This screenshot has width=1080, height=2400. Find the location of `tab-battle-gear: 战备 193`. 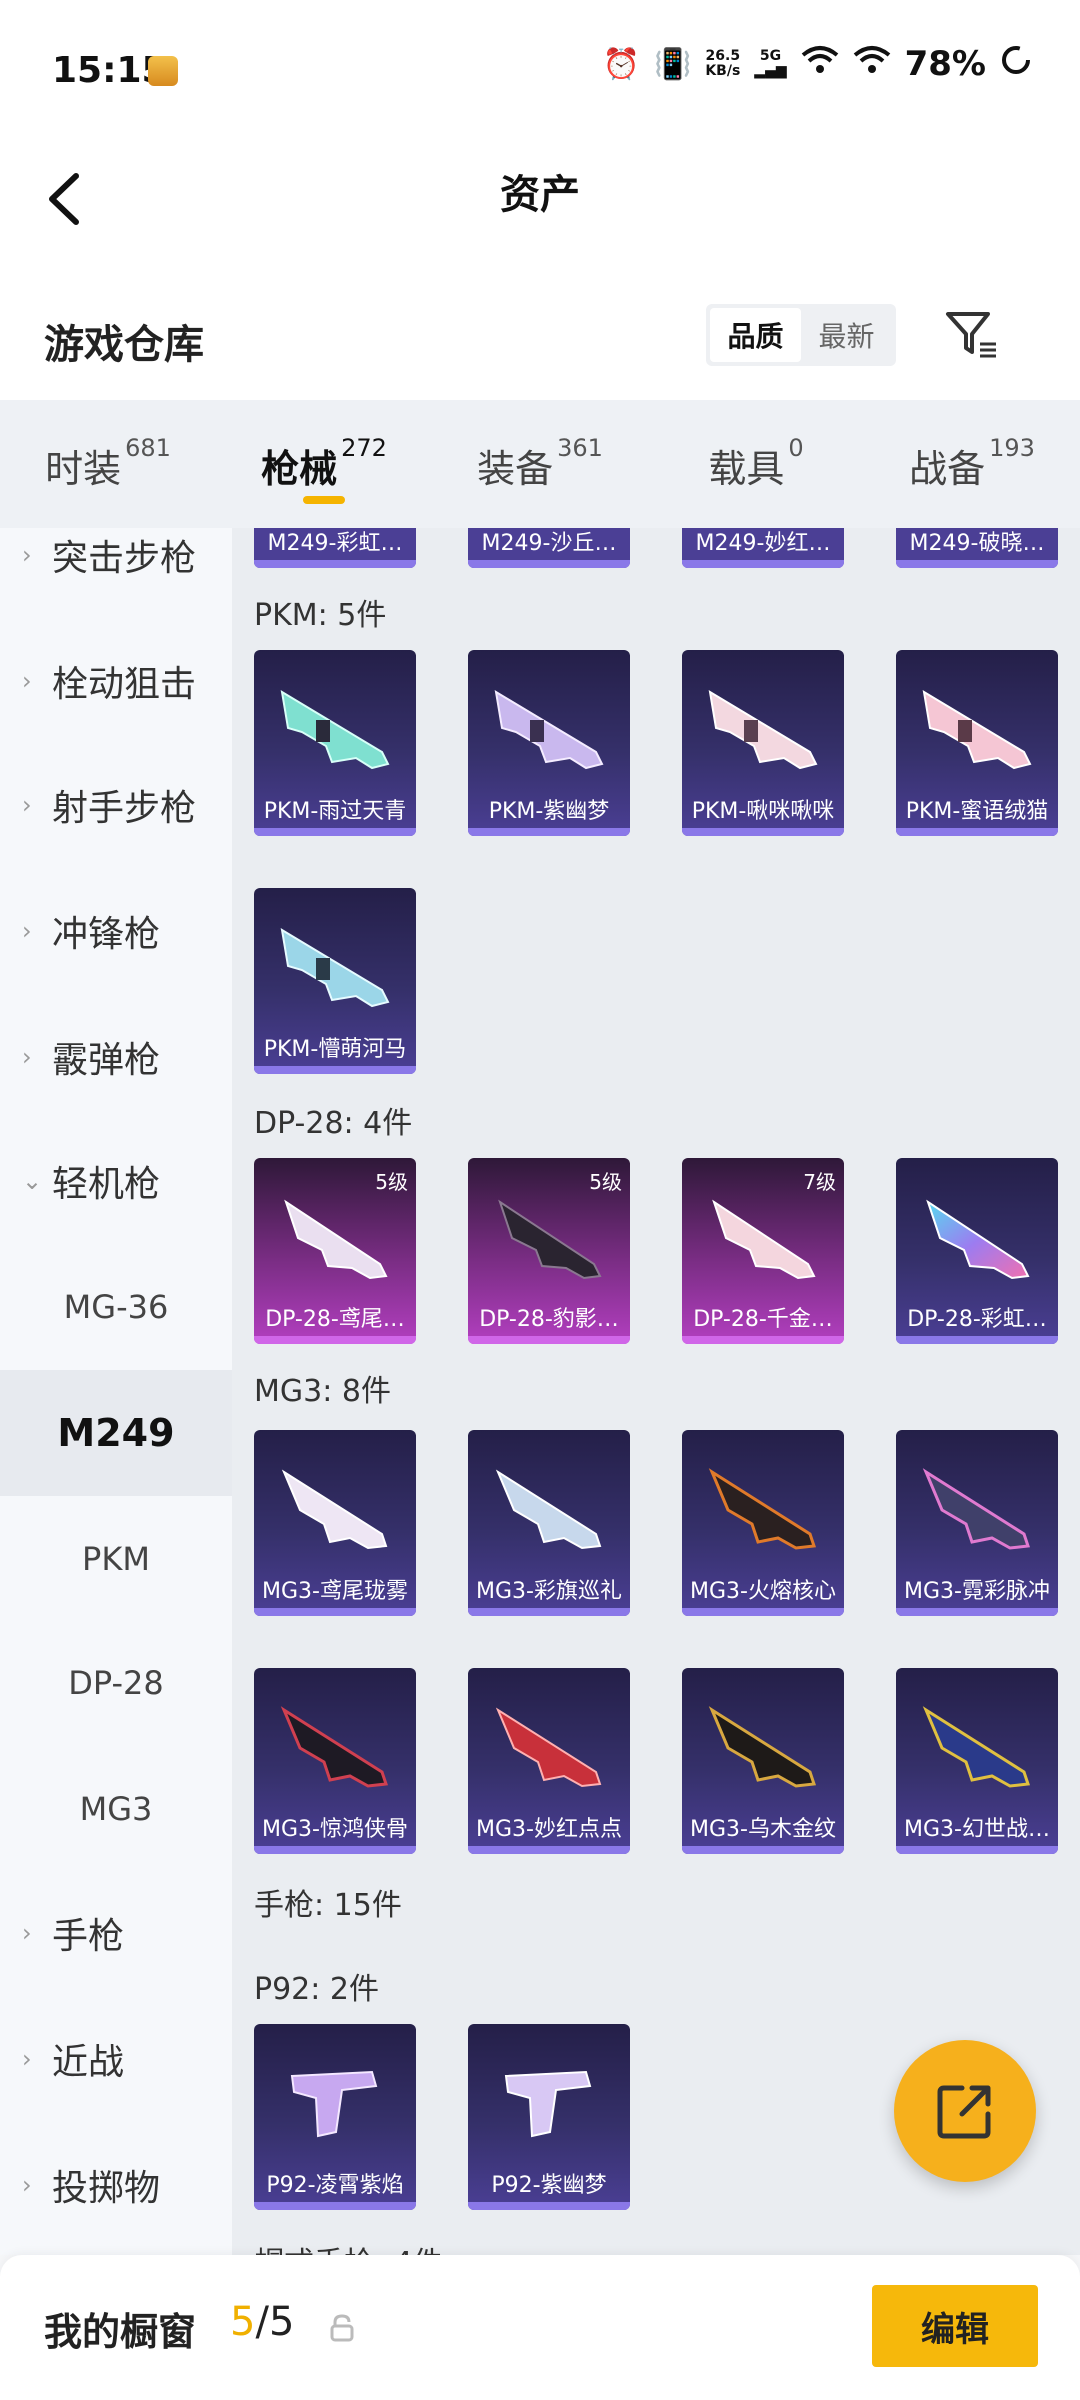

tab-battle-gear: 战备 193 is located at coordinates (972, 464).